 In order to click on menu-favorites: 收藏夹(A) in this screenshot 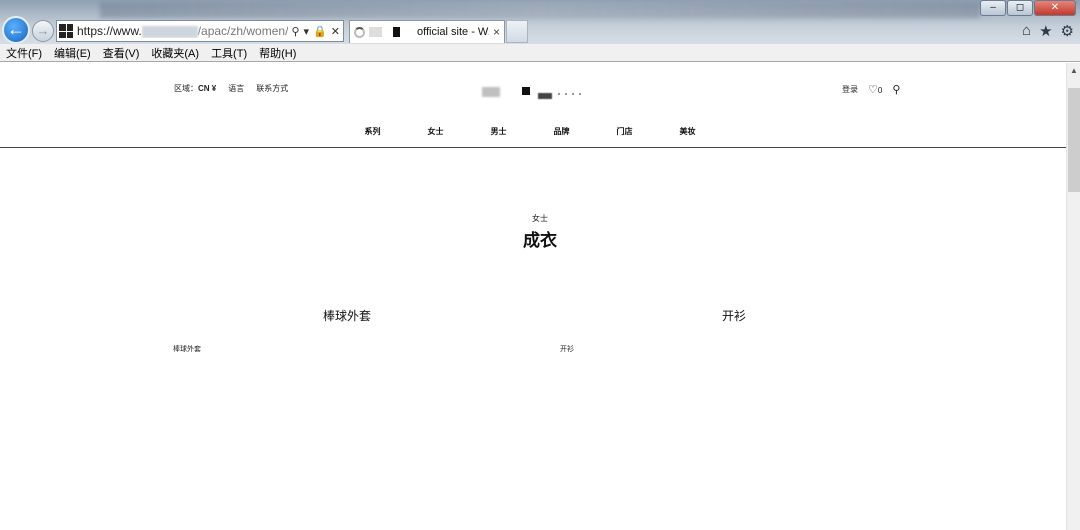, I will do `click(175, 53)`.